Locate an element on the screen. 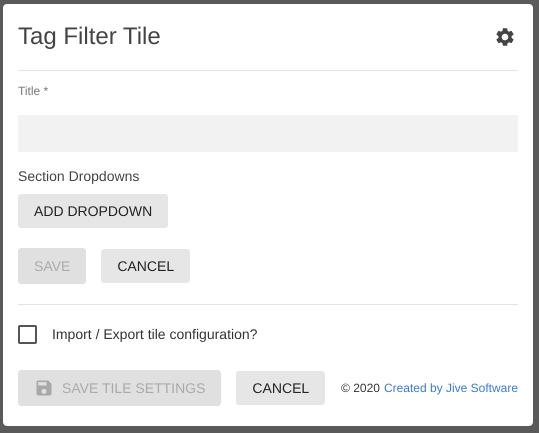  checkbox-label: Import / Export tile configuration? is located at coordinates (155, 334).